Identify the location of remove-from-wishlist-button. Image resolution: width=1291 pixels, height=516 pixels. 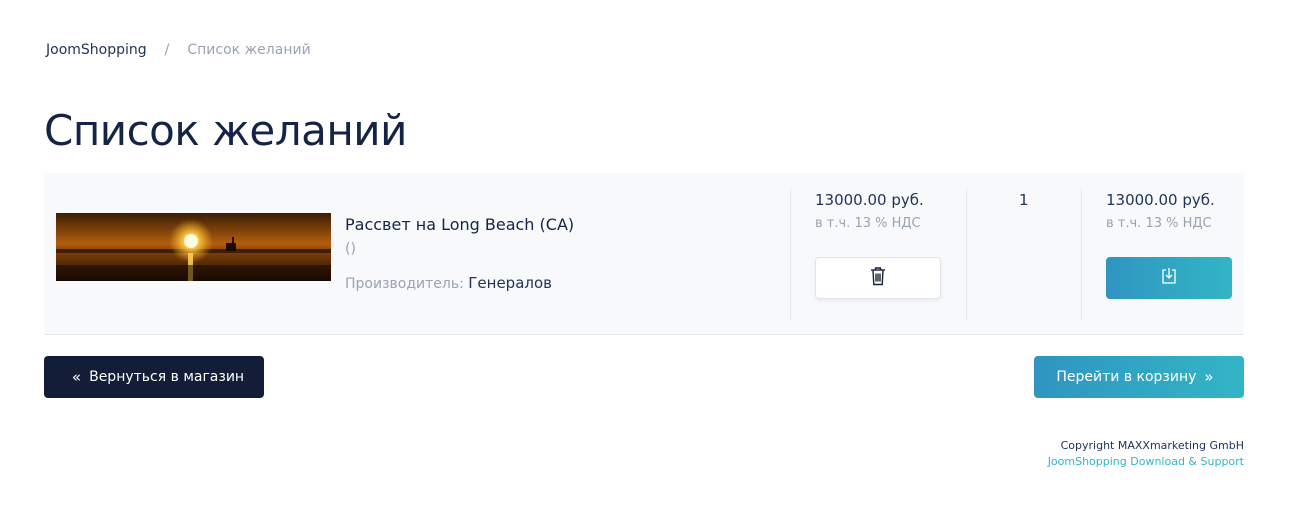
(878, 278).